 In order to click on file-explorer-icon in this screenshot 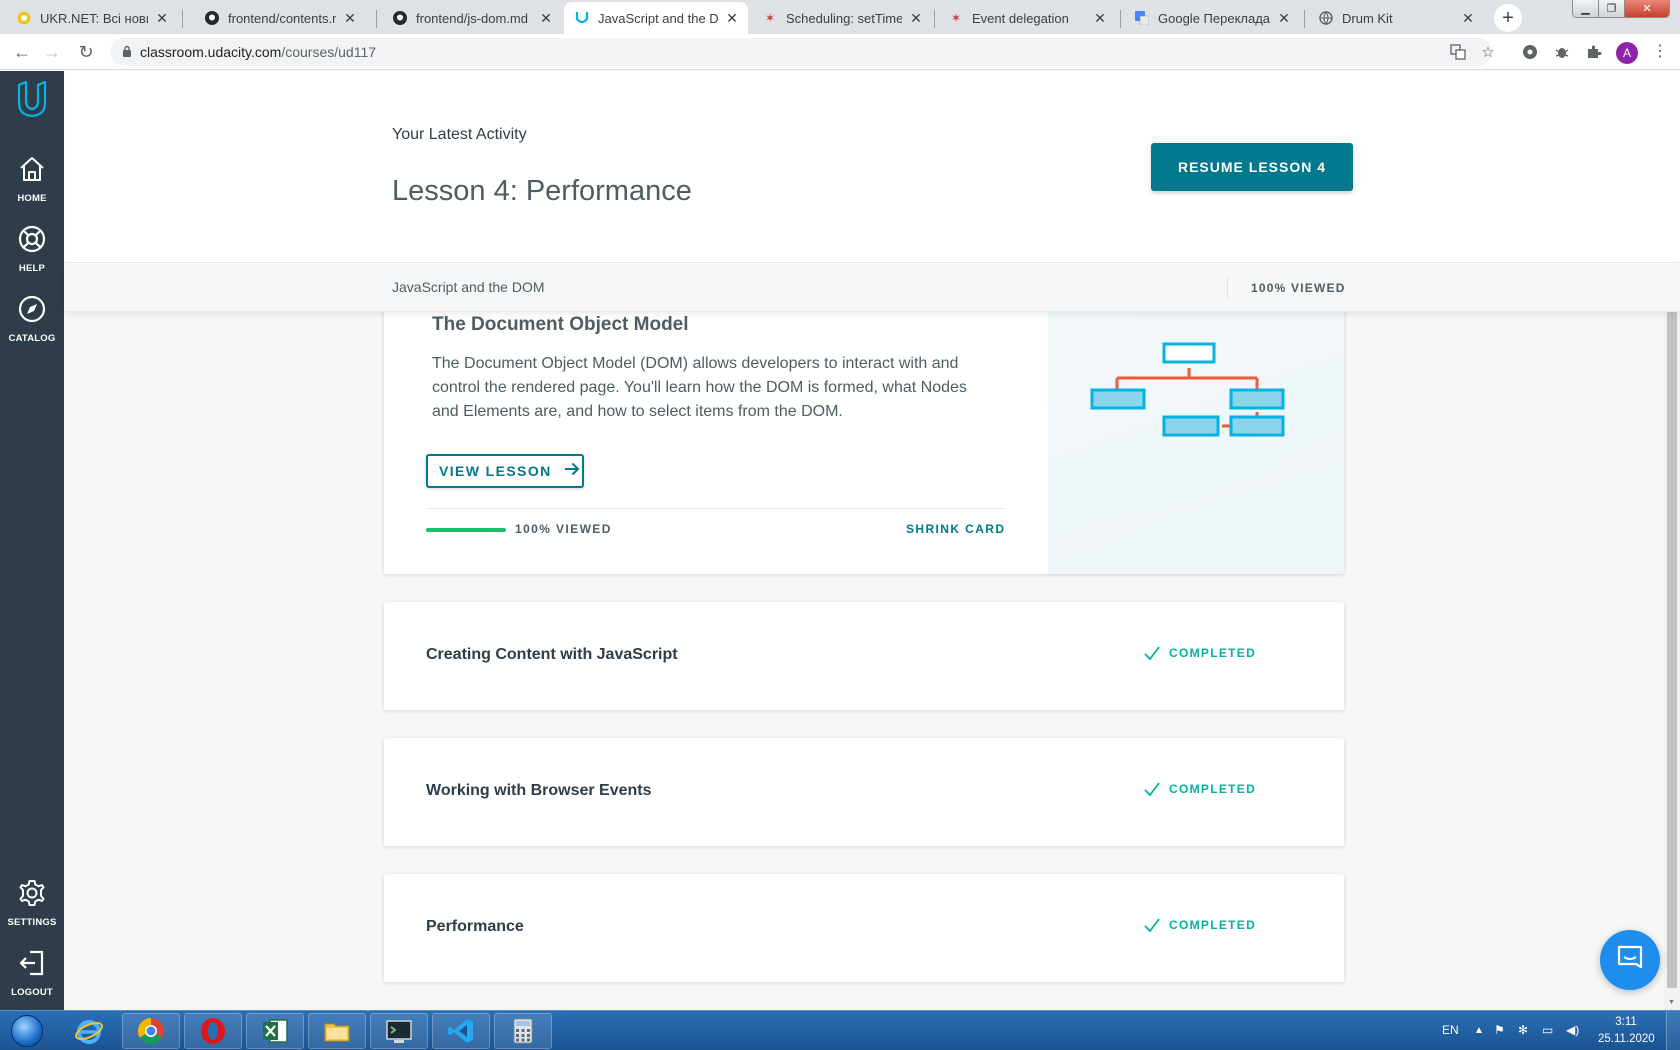, I will do `click(337, 1031)`.